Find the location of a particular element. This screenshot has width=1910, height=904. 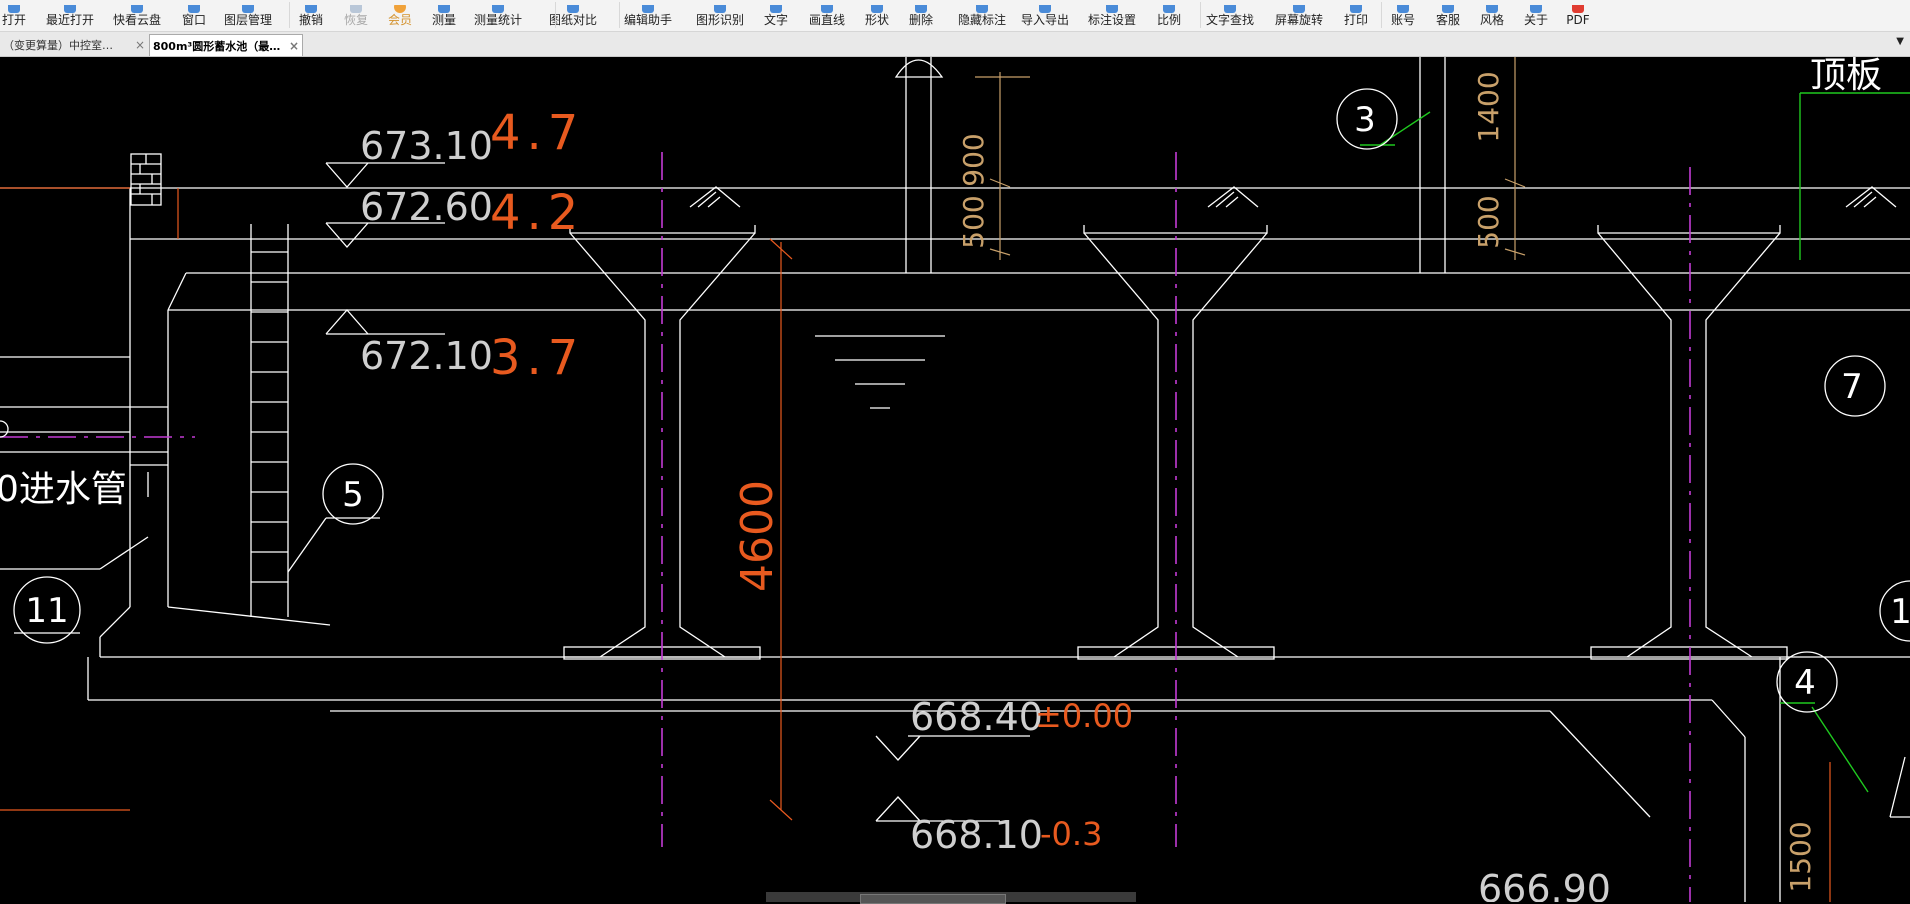

dim-900: 900 is located at coordinates (973, 159).